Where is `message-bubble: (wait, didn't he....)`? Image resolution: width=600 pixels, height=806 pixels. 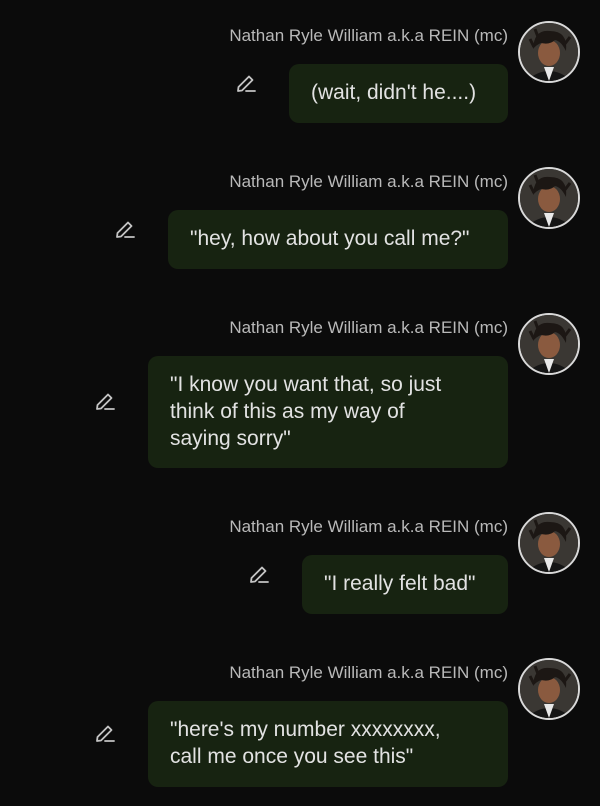
message-bubble: (wait, didn't he....) is located at coordinates (398, 93).